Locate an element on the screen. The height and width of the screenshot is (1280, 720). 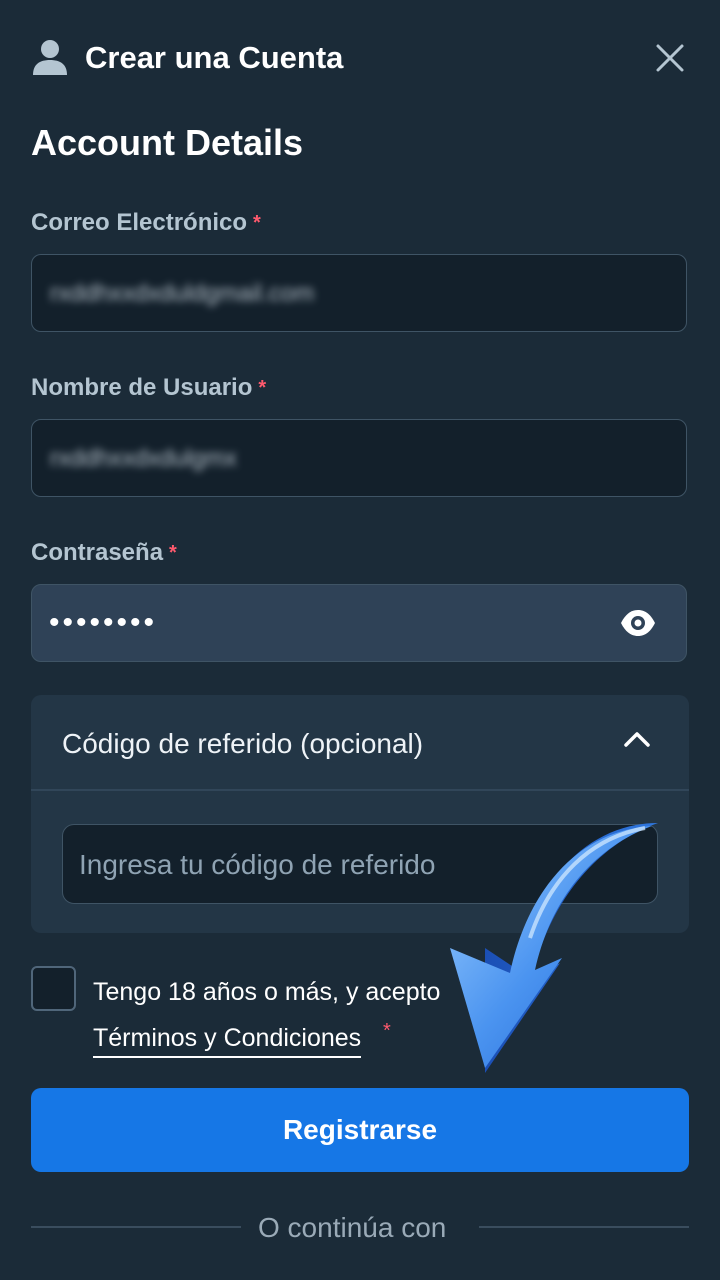
username-label: Nombre de Usuario * is located at coordinates (148, 388).